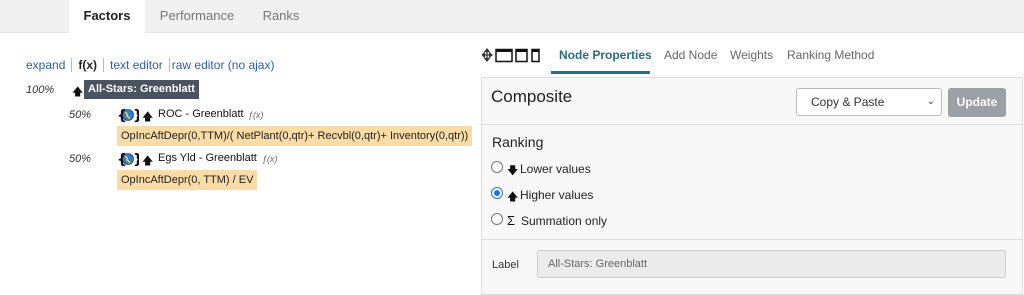 The width and height of the screenshot is (1024, 295). What do you see at coordinates (751, 55) in the screenshot?
I see `tab-weights: Weights` at bounding box center [751, 55].